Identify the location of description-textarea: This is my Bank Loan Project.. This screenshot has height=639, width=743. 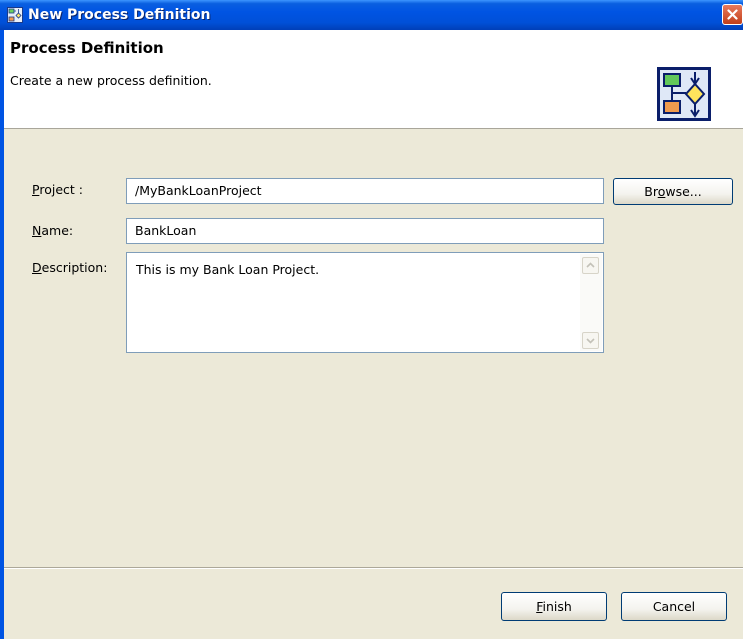
(365, 302).